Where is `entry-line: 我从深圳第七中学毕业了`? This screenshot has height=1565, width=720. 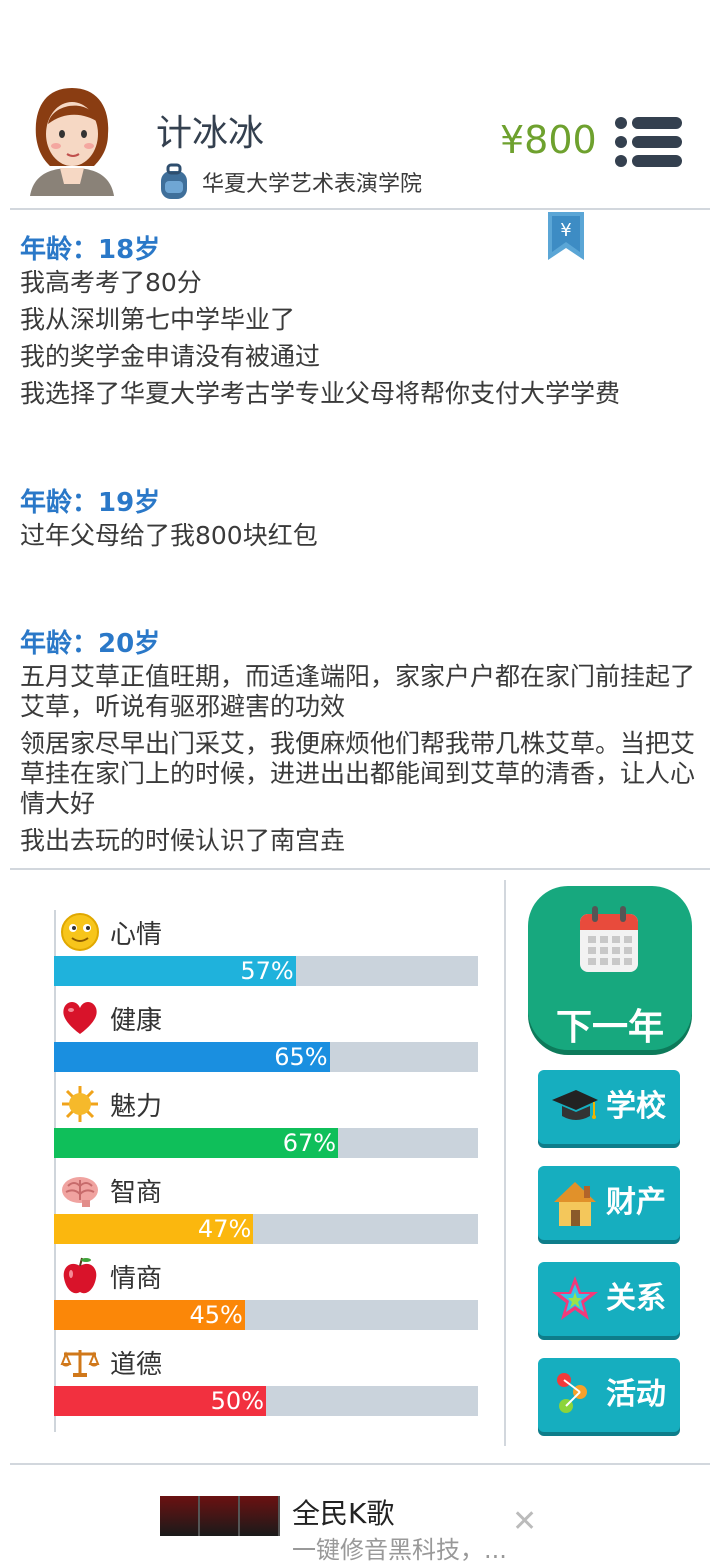
entry-line: 我从深圳第七中学毕业了 is located at coordinates (158, 319).